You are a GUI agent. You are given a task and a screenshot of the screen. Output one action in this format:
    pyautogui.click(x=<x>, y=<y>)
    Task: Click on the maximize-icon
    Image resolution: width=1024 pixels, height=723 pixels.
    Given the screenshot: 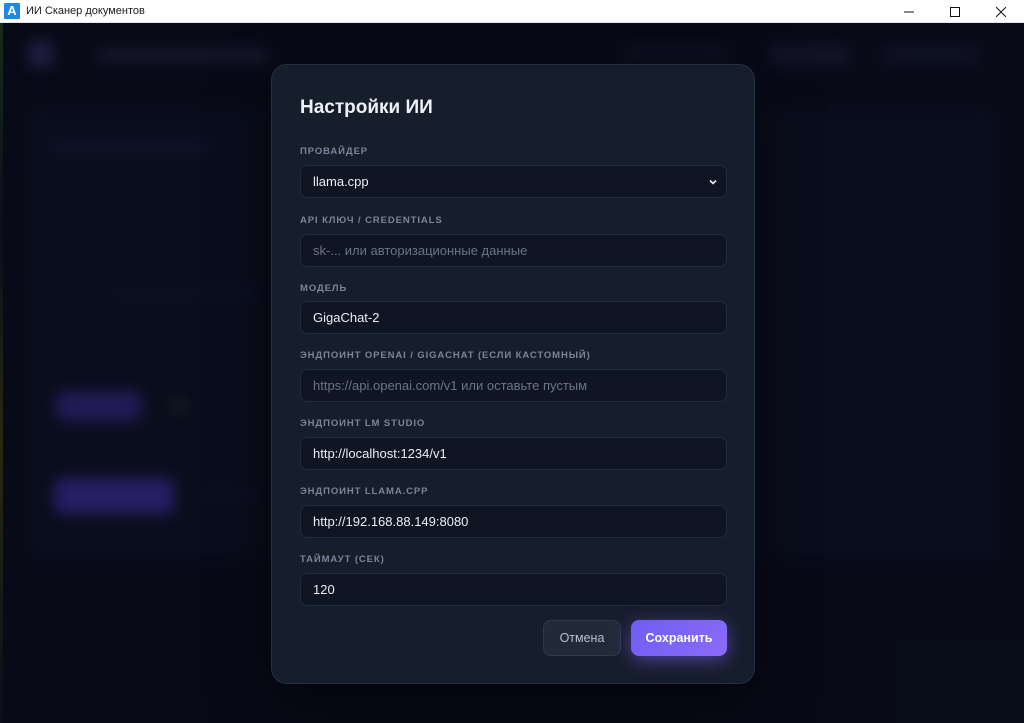 What is the action you would take?
    pyautogui.click(x=955, y=11)
    